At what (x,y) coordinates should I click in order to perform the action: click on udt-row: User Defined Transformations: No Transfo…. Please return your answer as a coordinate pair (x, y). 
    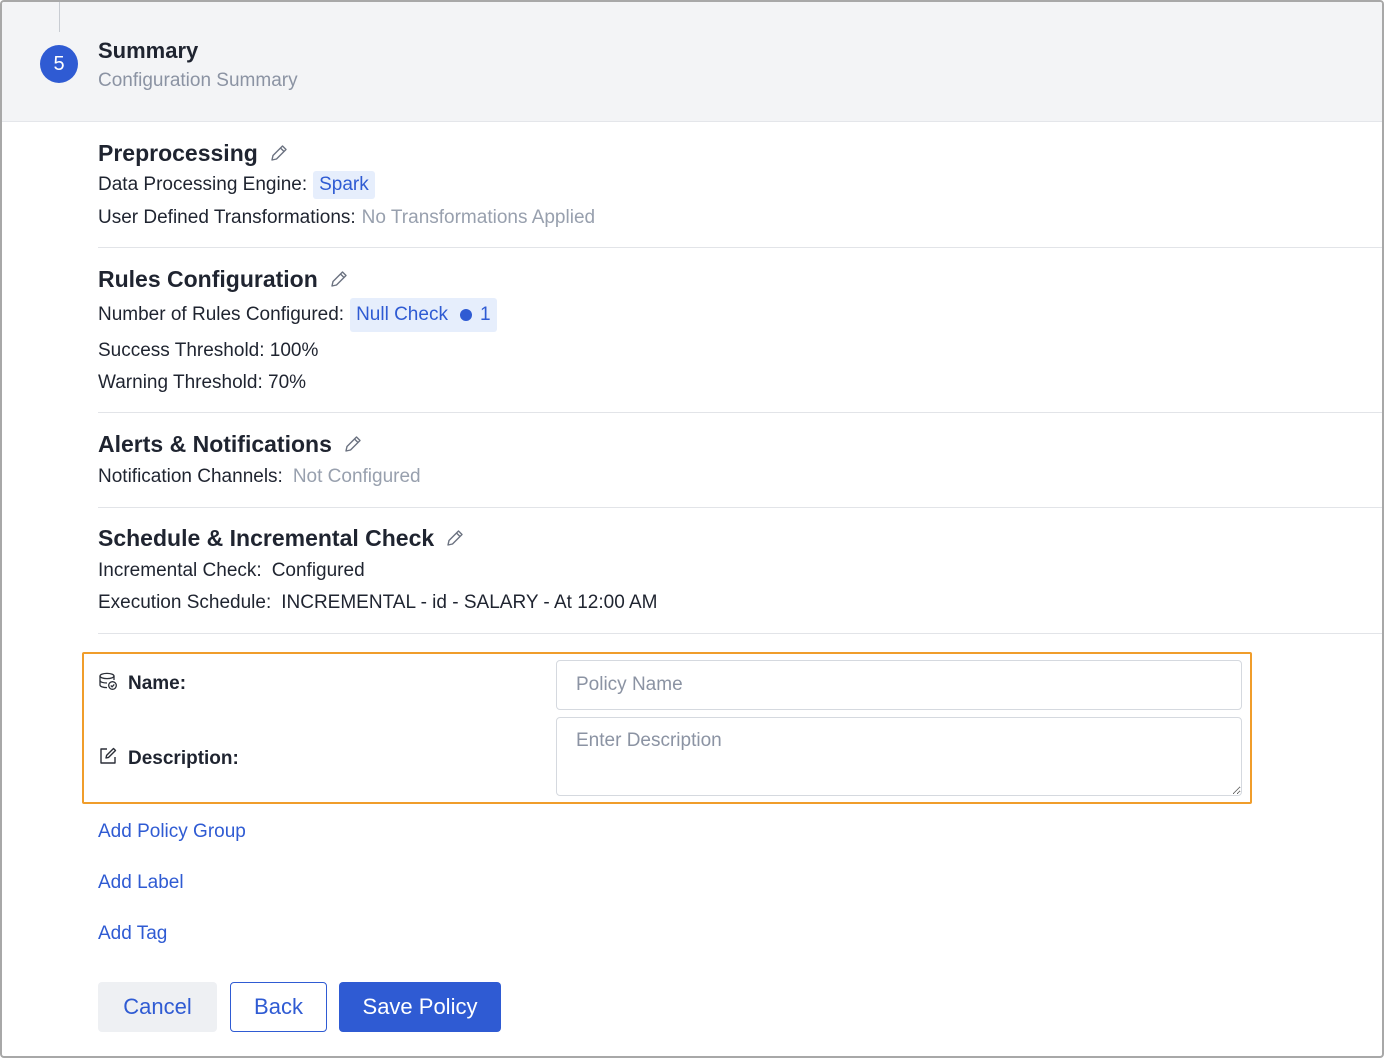
    Looking at the image, I should click on (346, 218).